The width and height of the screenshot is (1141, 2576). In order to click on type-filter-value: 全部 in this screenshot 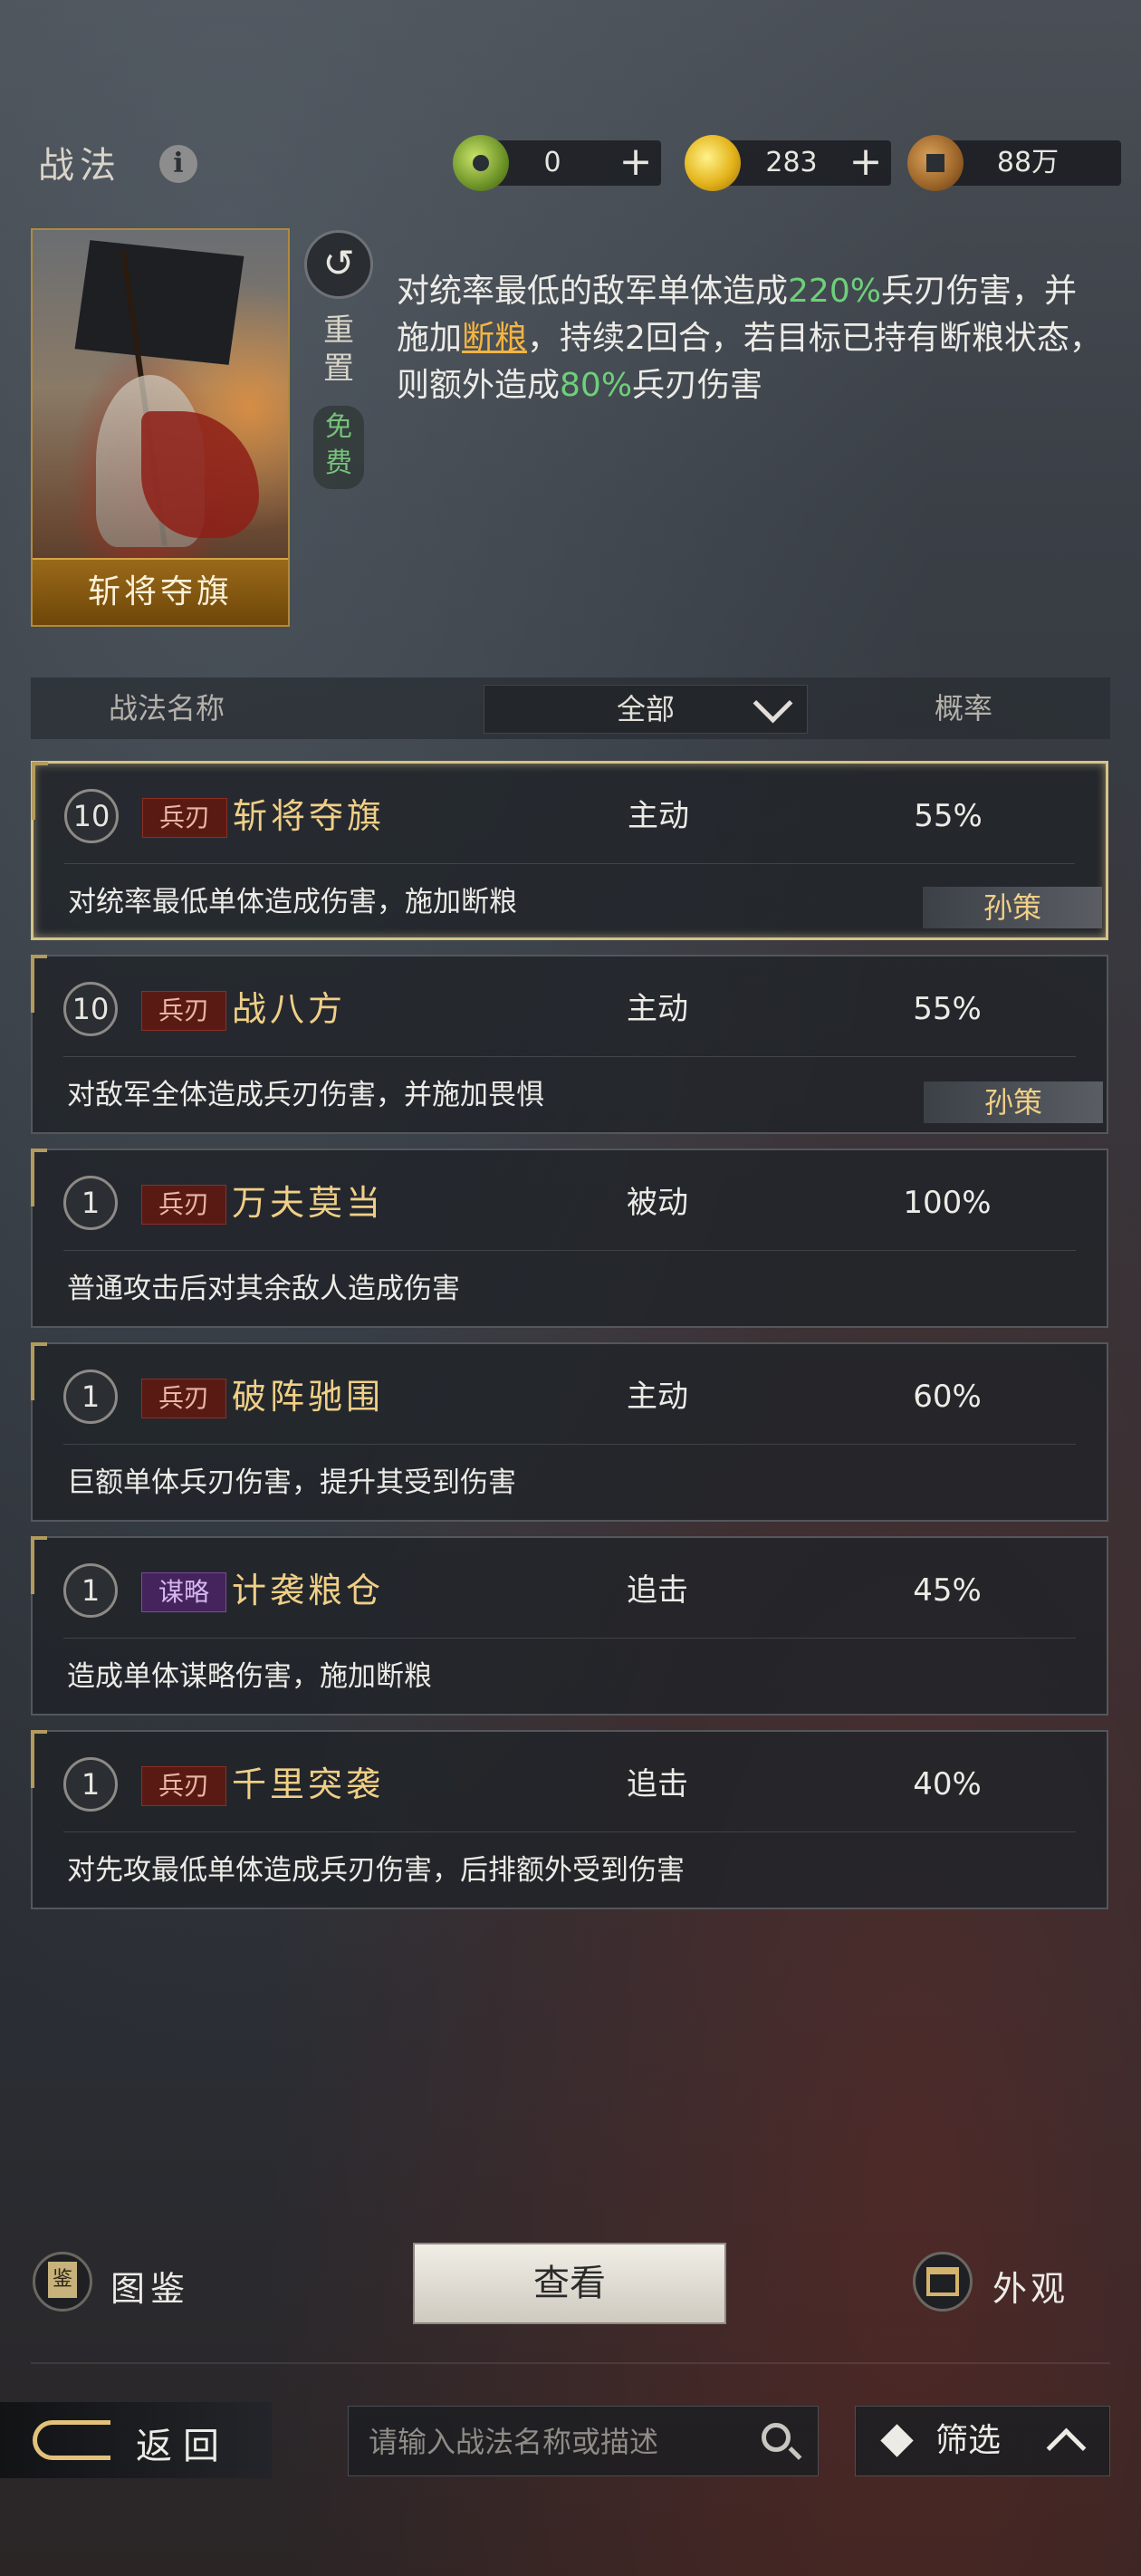, I will do `click(646, 709)`.